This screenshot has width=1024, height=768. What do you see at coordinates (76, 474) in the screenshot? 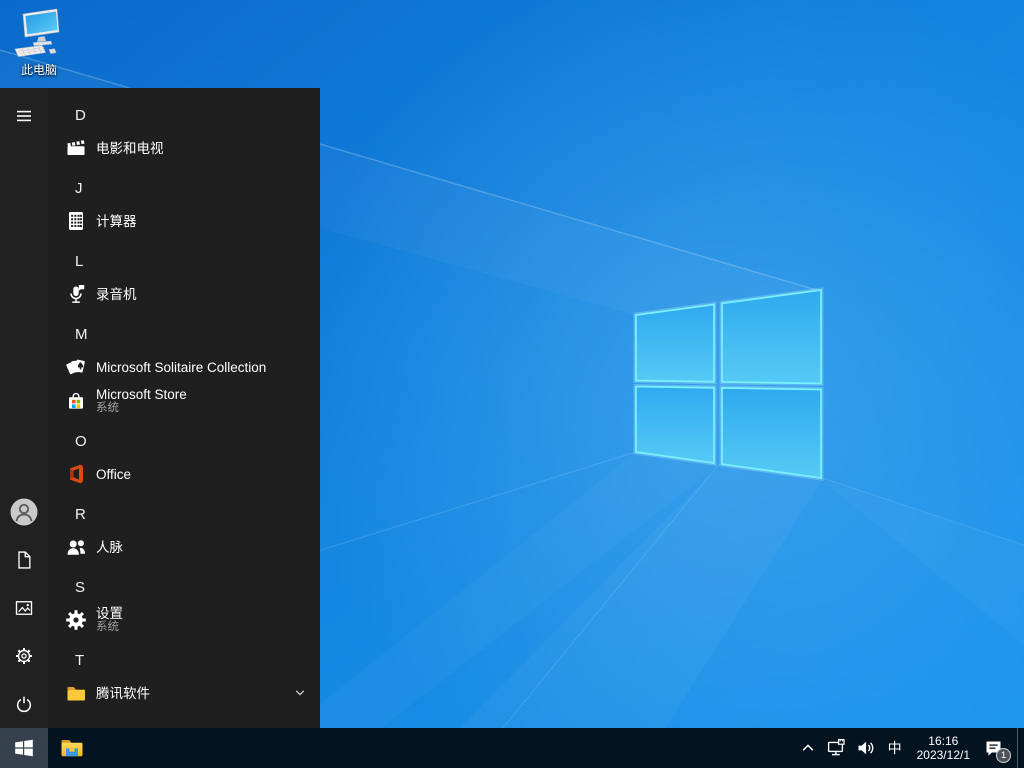
I see `office-icon` at bounding box center [76, 474].